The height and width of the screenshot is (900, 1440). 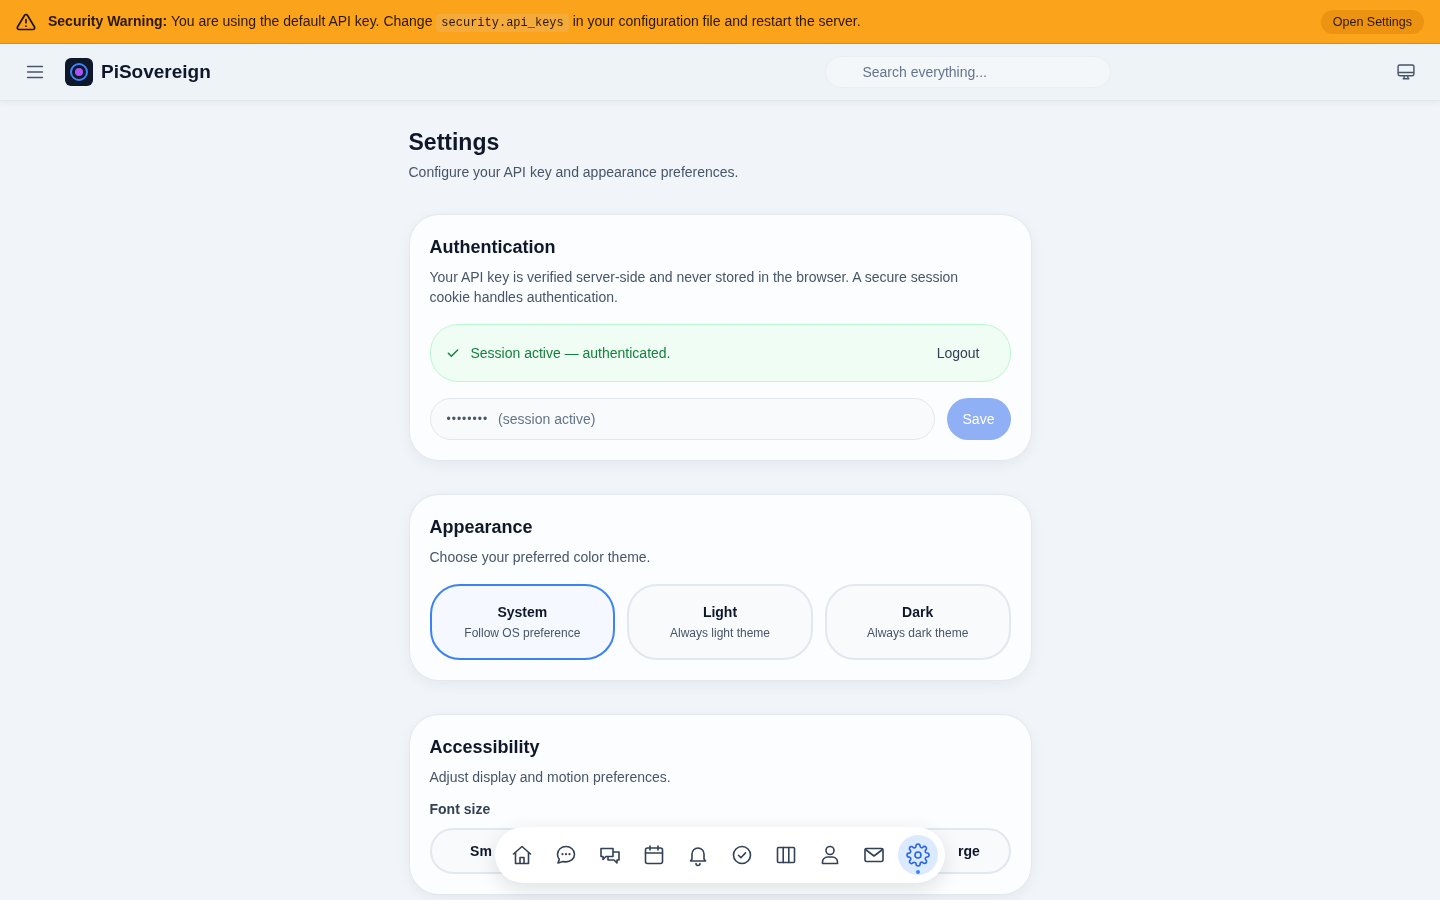 What do you see at coordinates (460, 809) in the screenshot?
I see `font-size-label: Font size` at bounding box center [460, 809].